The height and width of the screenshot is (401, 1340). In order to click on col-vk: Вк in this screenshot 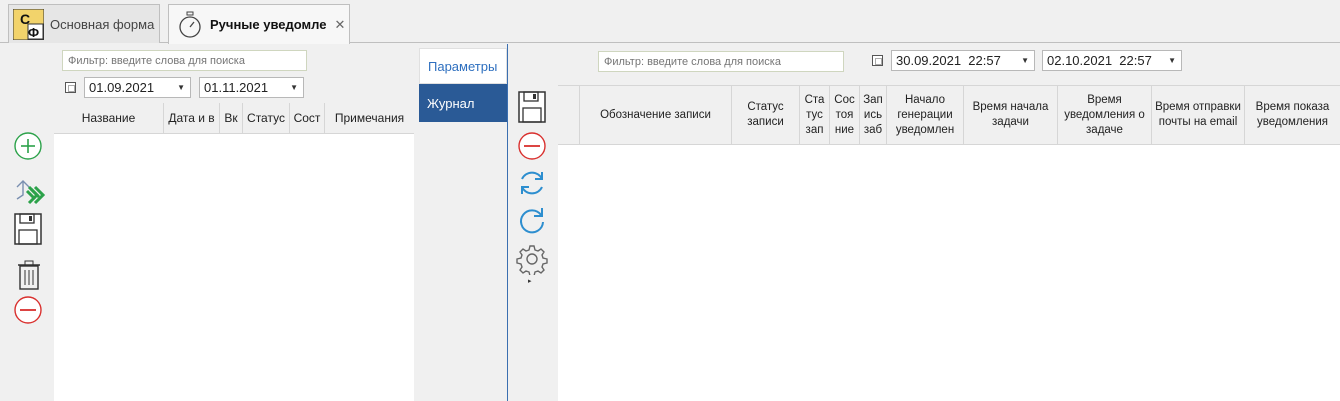, I will do `click(231, 118)`.